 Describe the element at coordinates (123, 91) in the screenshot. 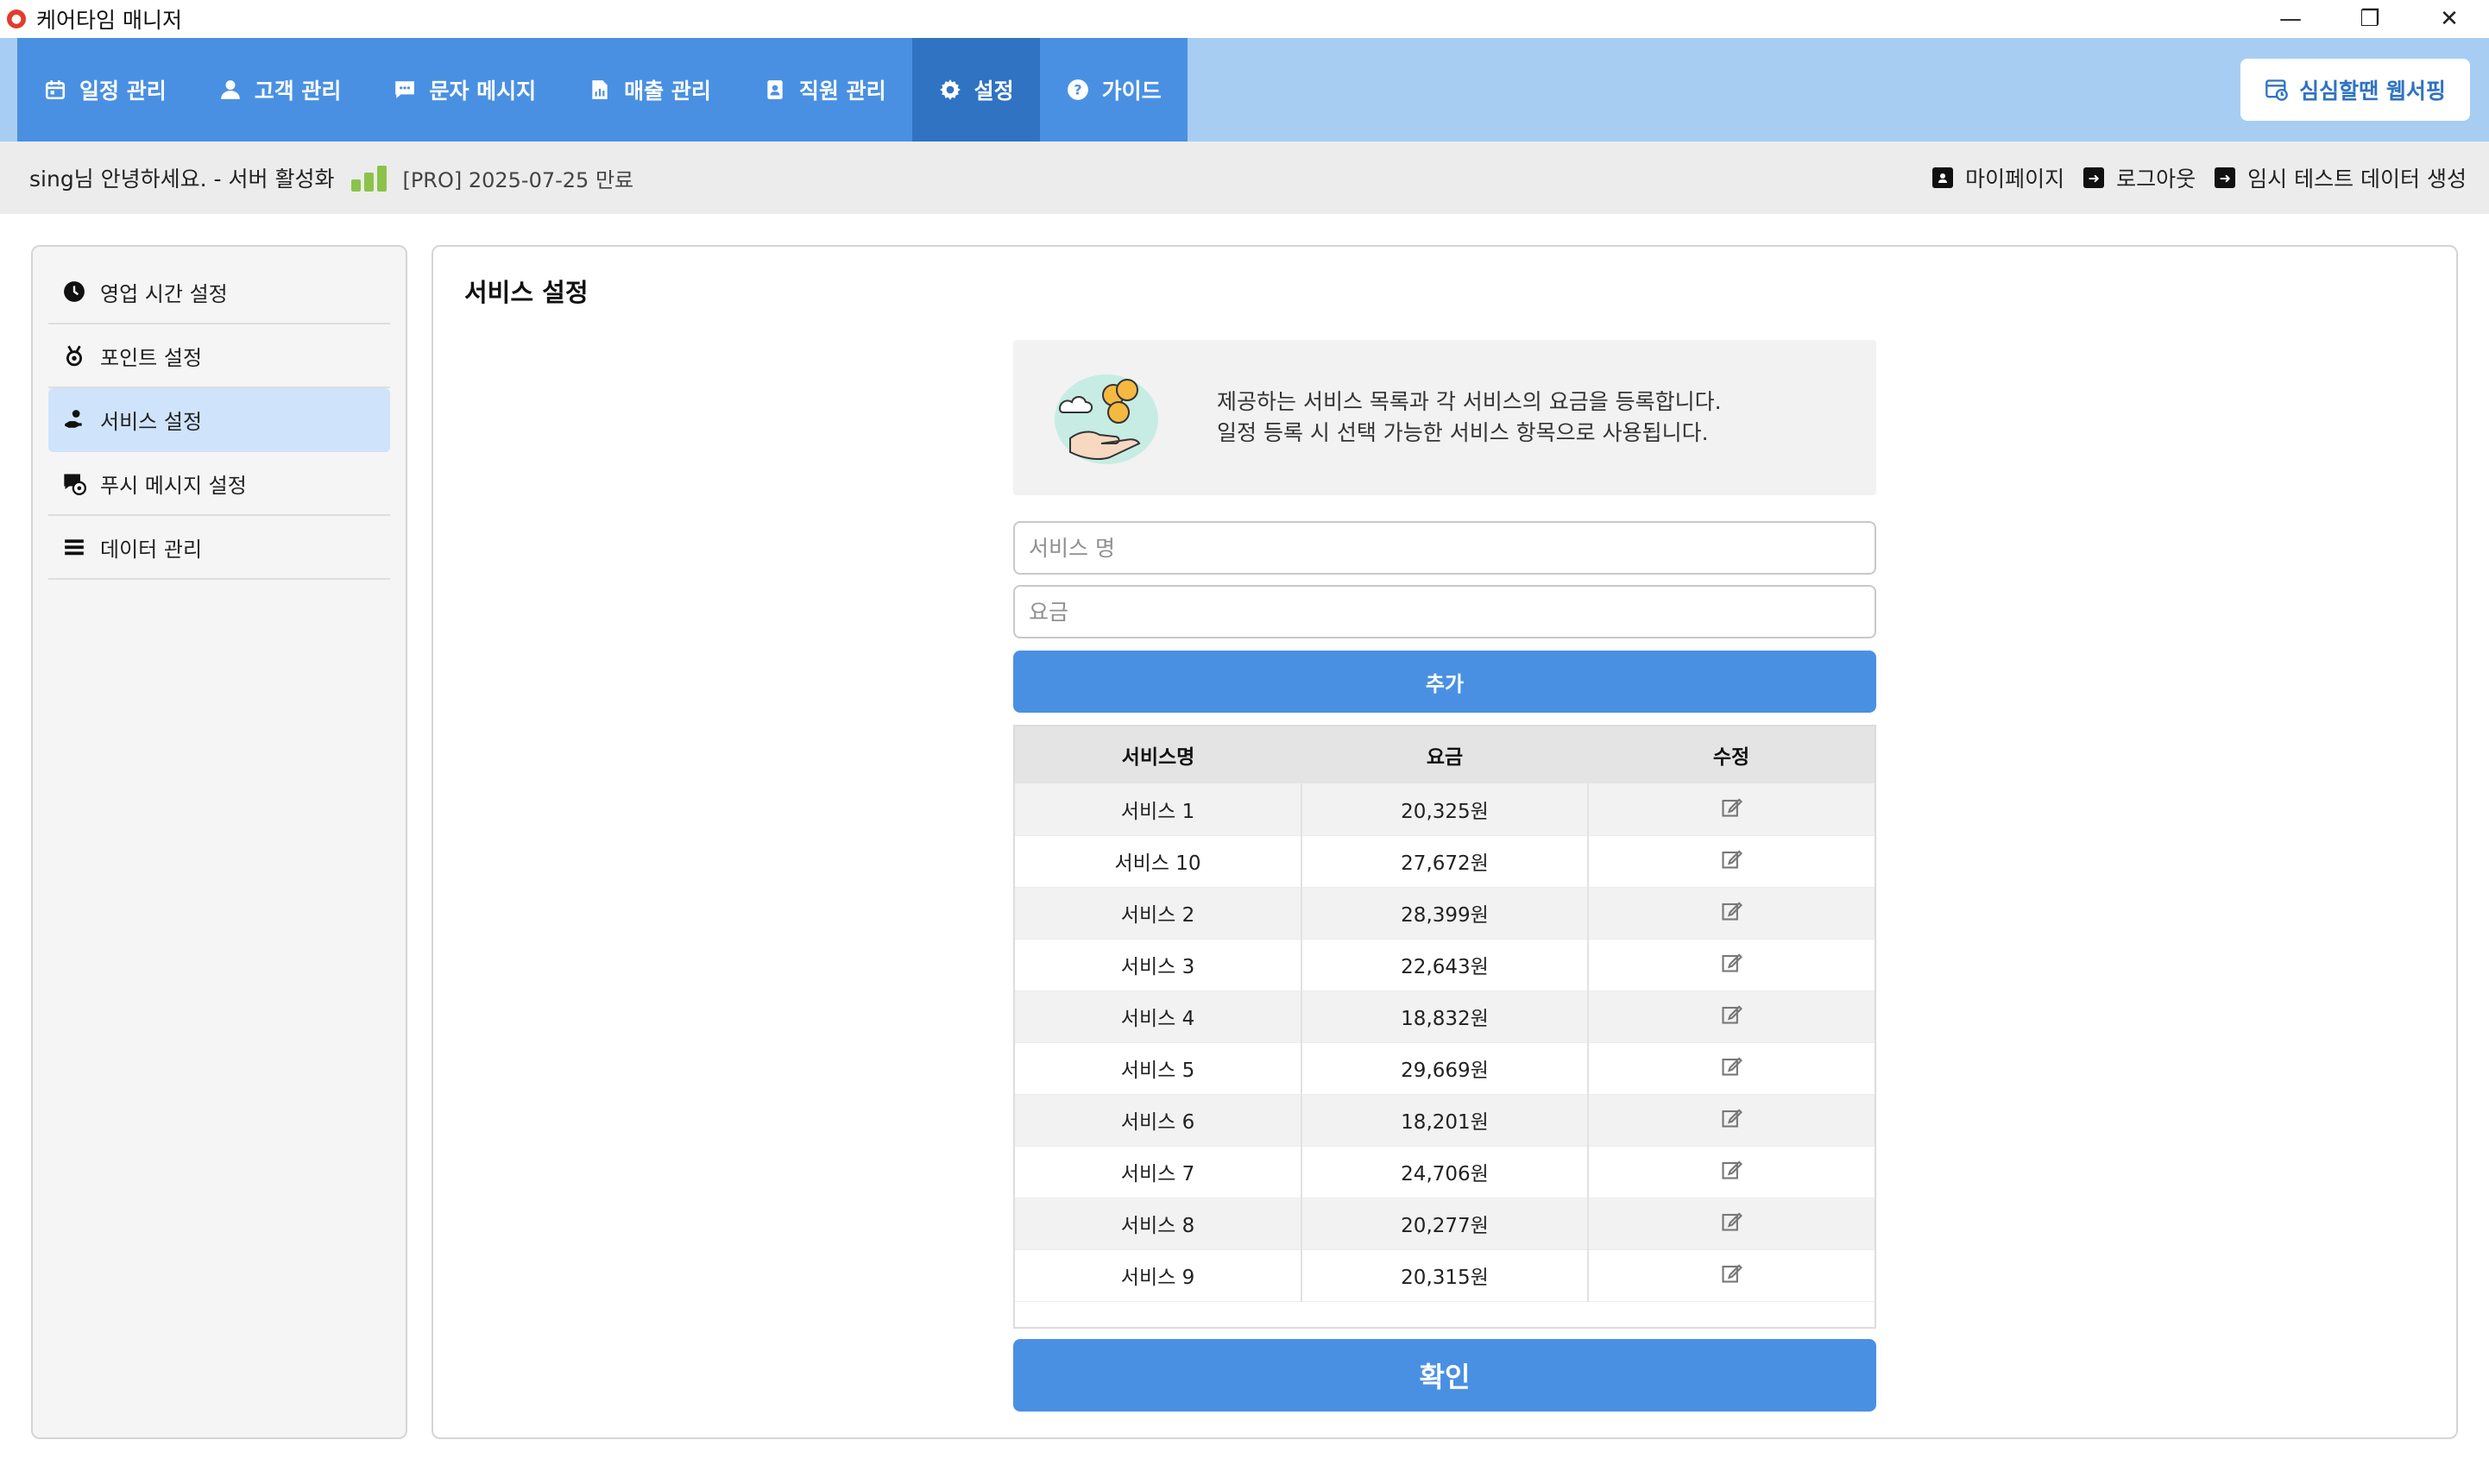

I see `tab-schedule-label: 일정 관리` at that location.